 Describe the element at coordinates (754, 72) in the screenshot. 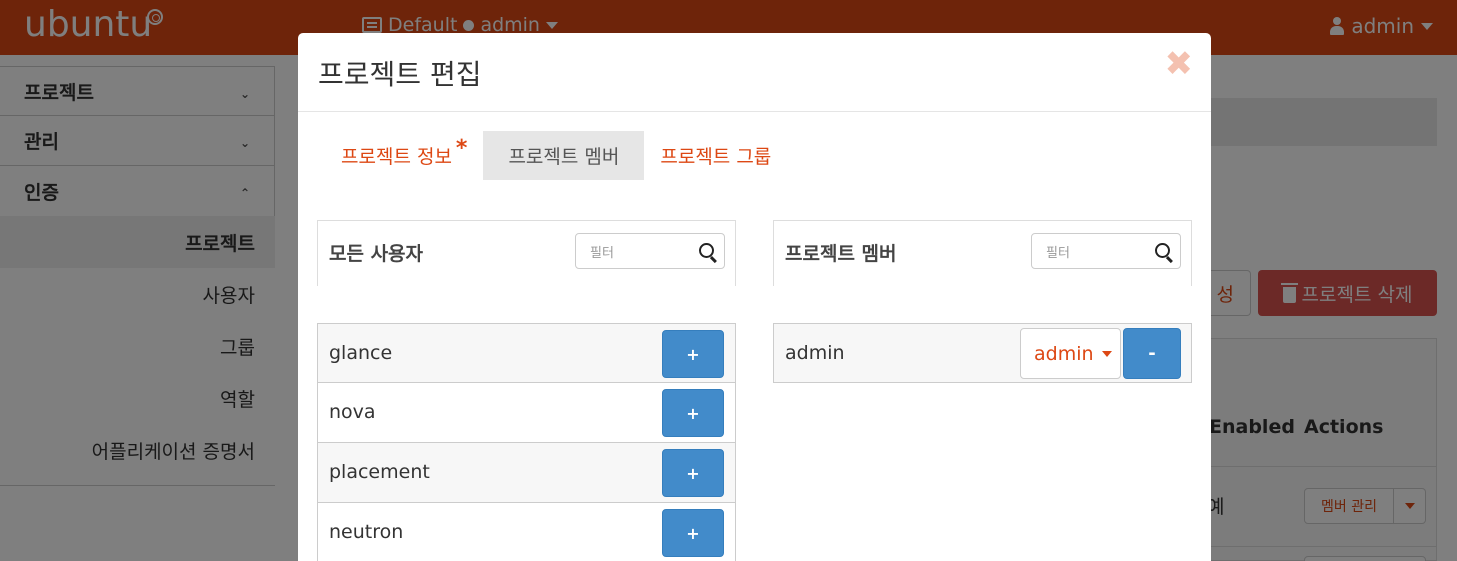

I see `modal-header: 프로젝트 편집 ✖` at that location.